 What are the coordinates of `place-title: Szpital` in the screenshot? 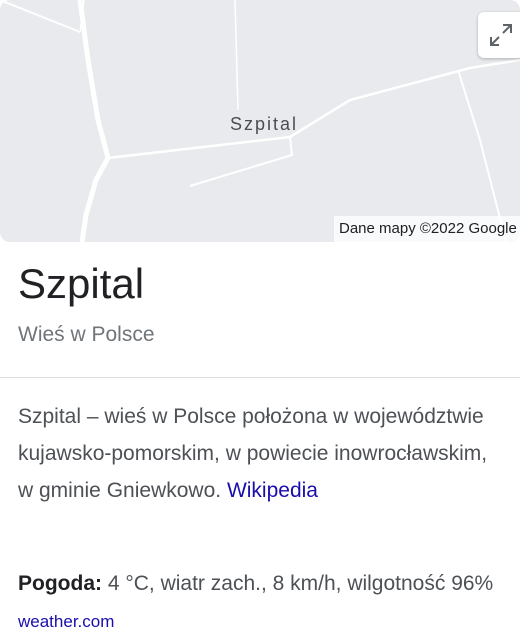 It's located at (81, 283).